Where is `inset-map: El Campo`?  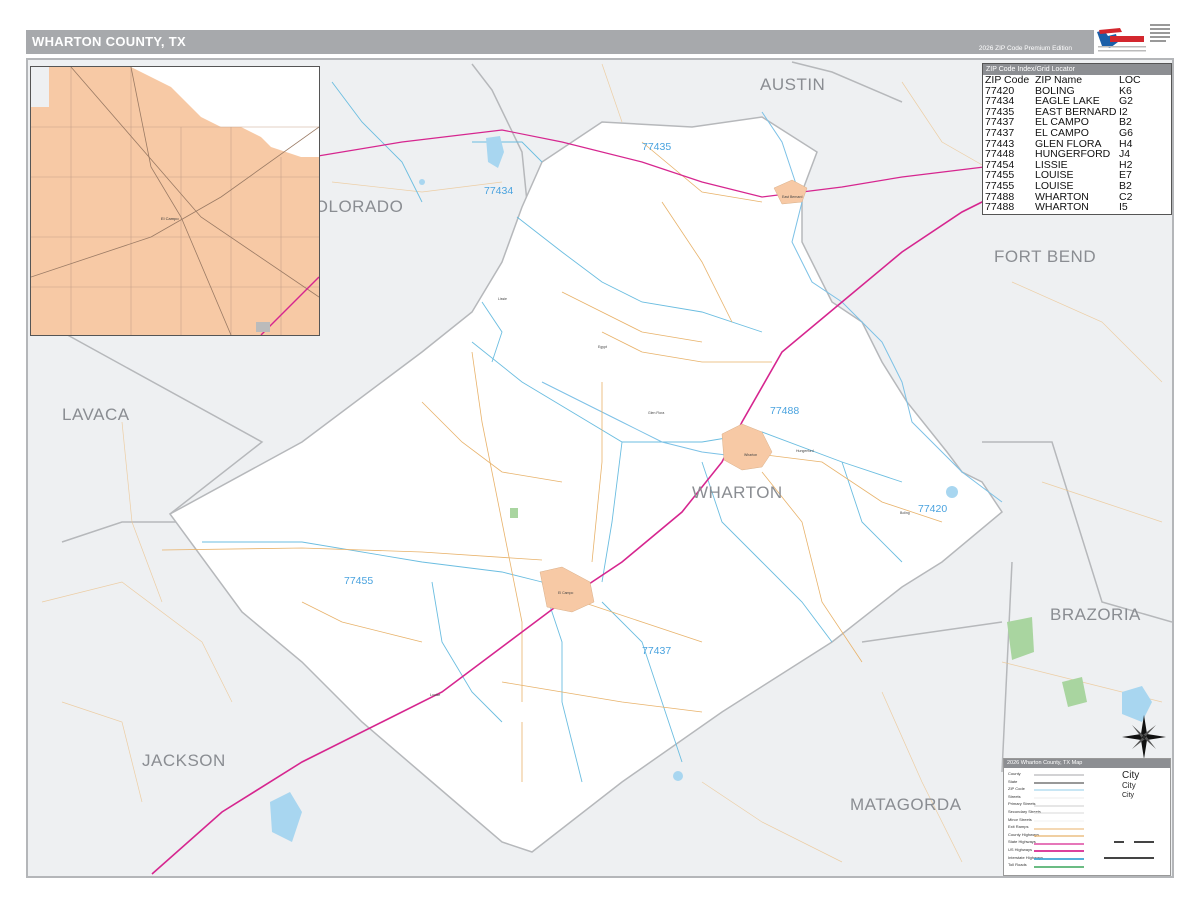
inset-map: El Campo is located at coordinates (175, 201).